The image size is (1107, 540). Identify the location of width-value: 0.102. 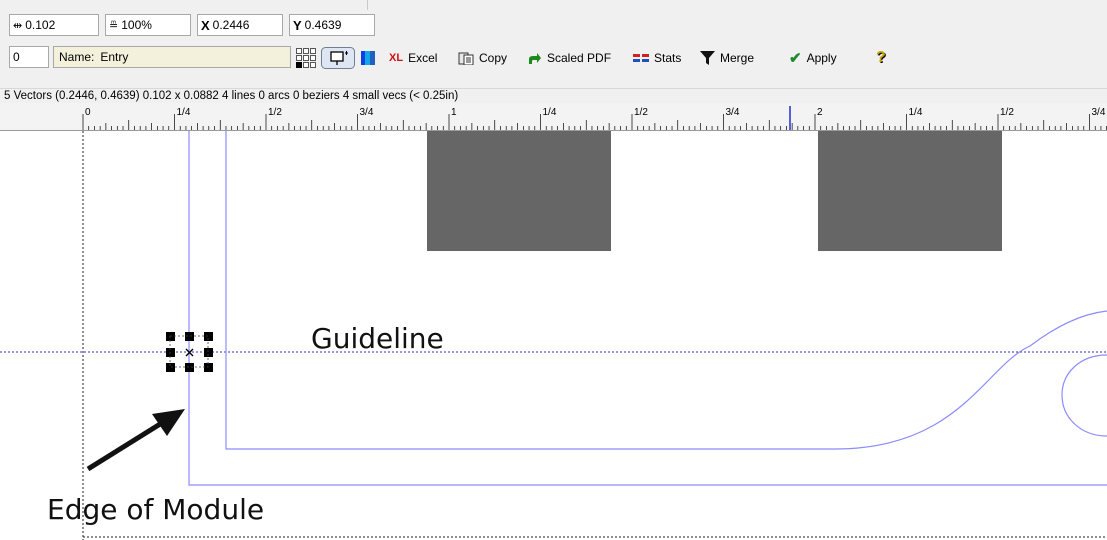
(40, 25).